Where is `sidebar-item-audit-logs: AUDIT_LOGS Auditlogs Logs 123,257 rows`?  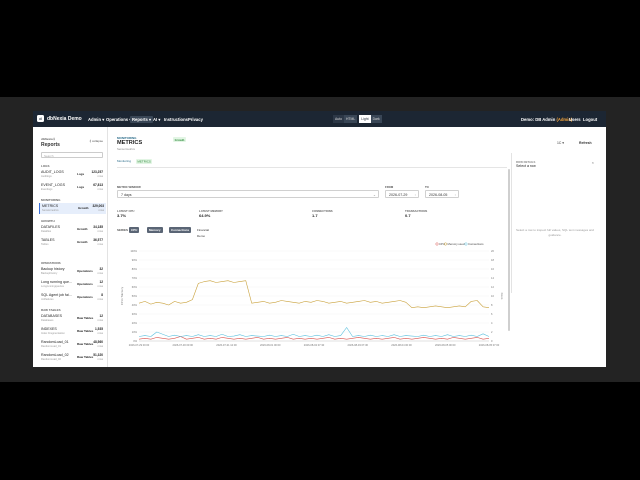 sidebar-item-audit-logs: AUDIT_LOGS Auditlogs Logs 123,257 rows is located at coordinates (72, 174).